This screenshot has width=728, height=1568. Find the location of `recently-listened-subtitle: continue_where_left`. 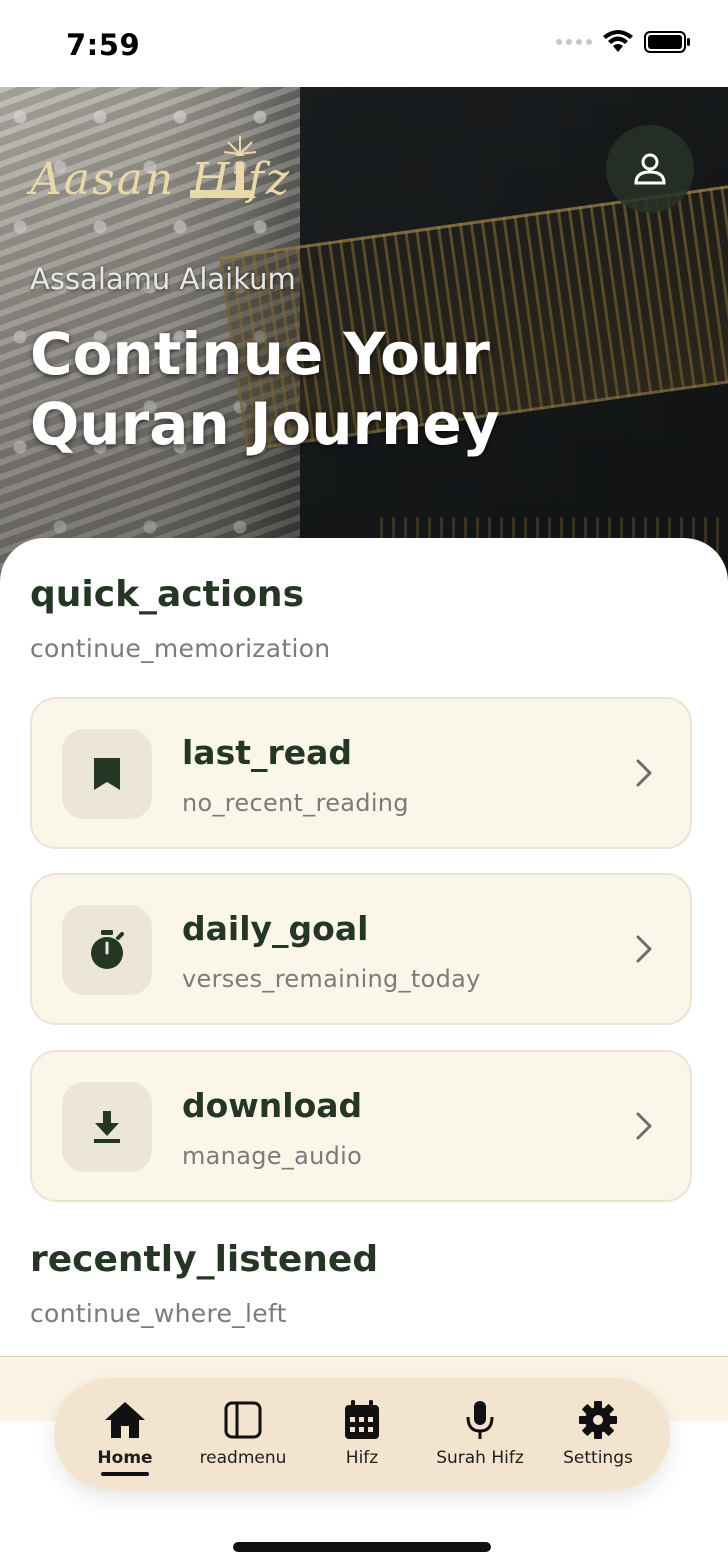

recently-listened-subtitle: continue_where_left is located at coordinates (158, 1313).